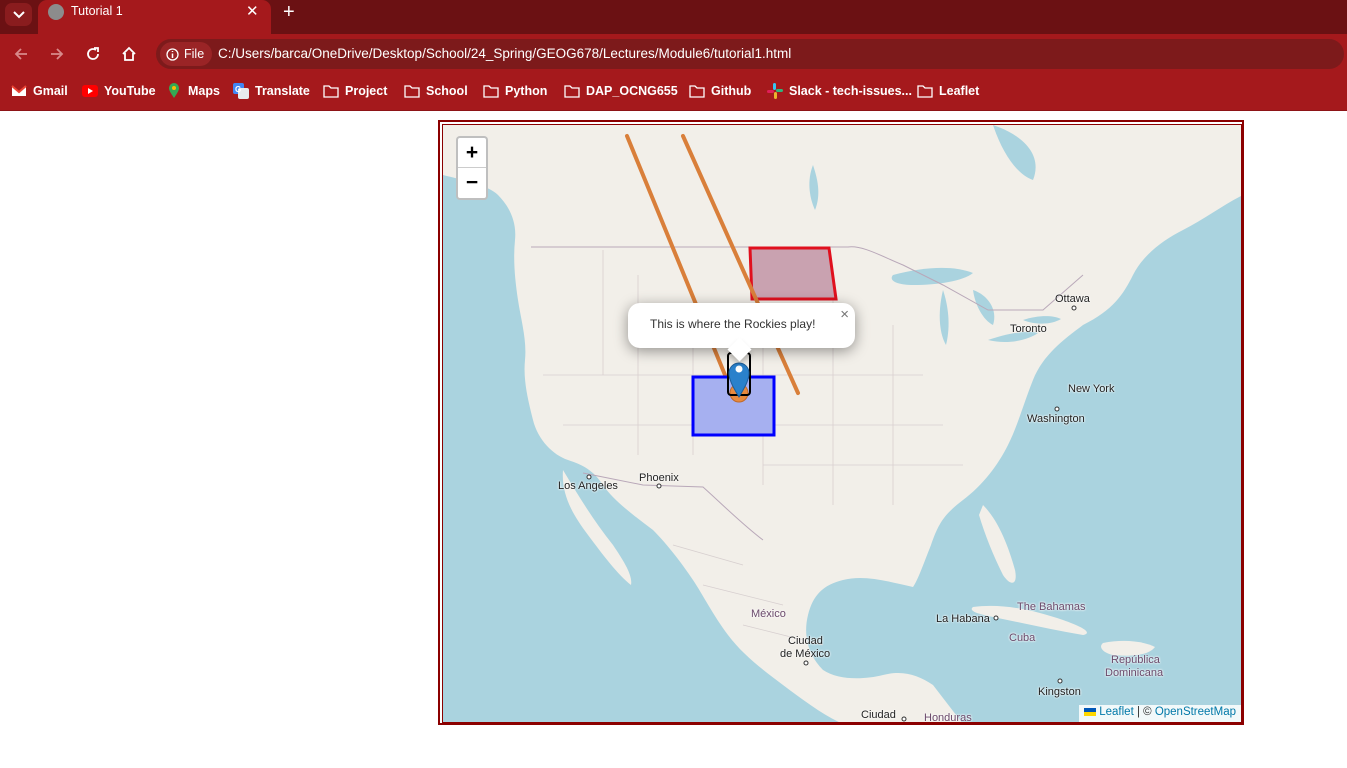 The image size is (1347, 768). I want to click on globe-icon, so click(56, 12).